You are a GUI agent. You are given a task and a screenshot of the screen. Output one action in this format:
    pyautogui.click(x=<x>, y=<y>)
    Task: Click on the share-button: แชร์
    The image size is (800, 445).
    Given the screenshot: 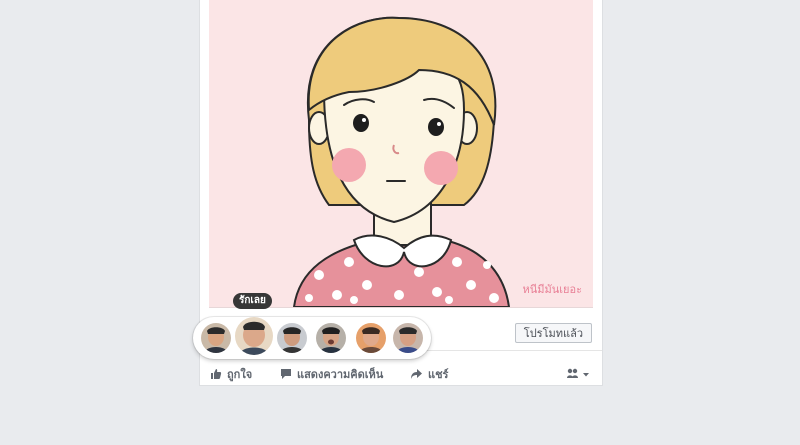 What is the action you would take?
    pyautogui.click(x=429, y=374)
    